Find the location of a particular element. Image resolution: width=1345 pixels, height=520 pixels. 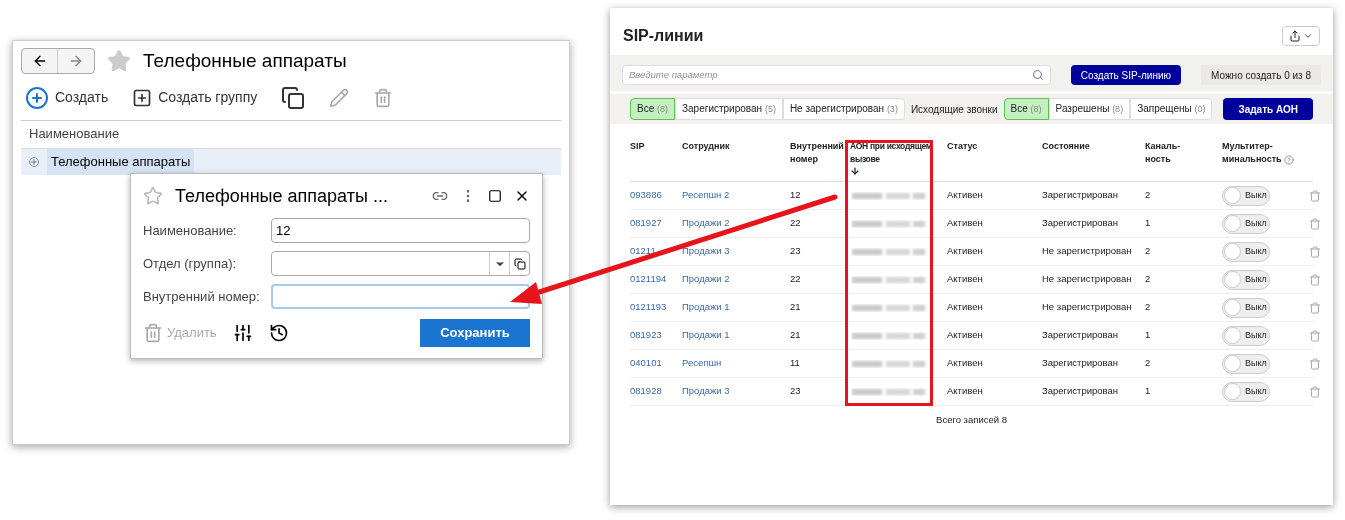

column-header: Сотрудник is located at coordinates (706, 146).